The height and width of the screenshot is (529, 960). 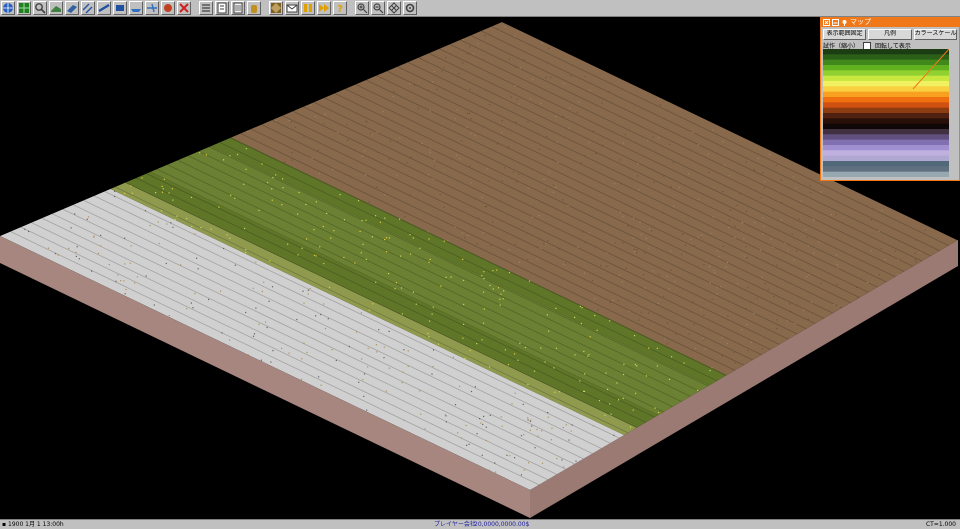 I want to click on road-tool, so click(x=72, y=8).